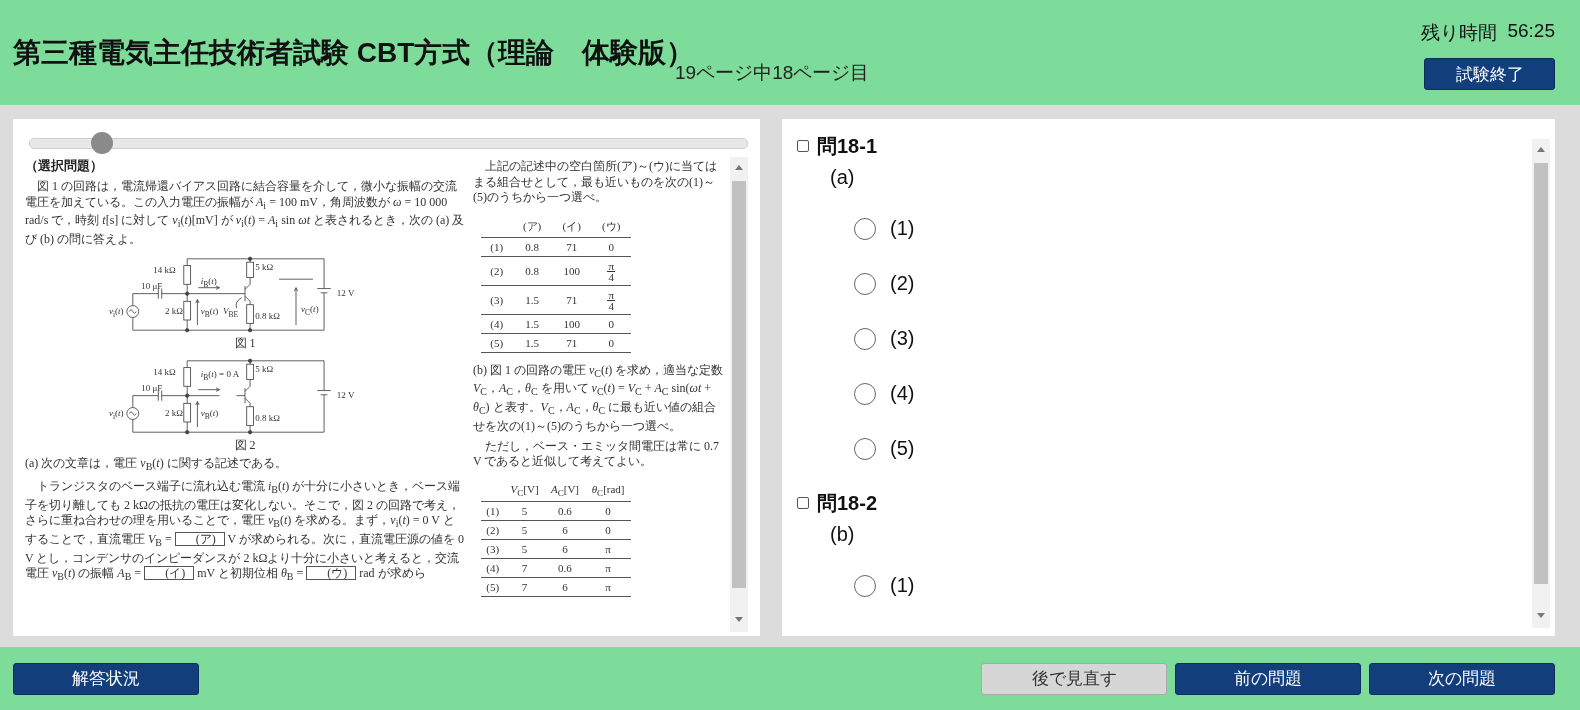  What do you see at coordinates (1459, 33) in the screenshot?
I see `timer-label: 残り時間` at bounding box center [1459, 33].